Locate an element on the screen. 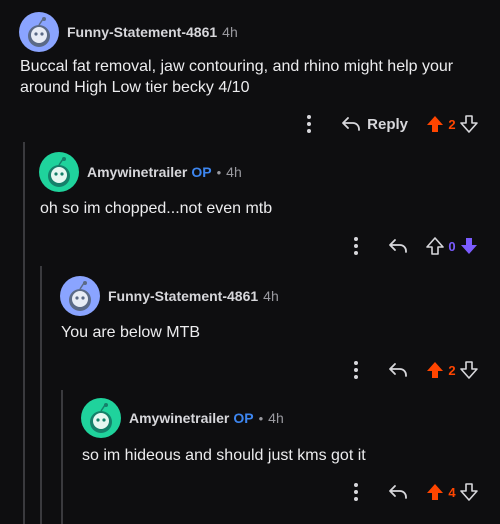 The width and height of the screenshot is (500, 524). vote-score: 4 is located at coordinates (452, 492).